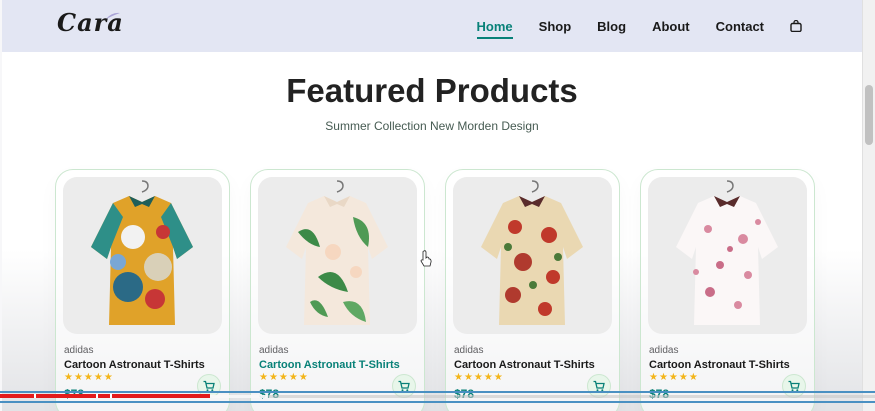 The height and width of the screenshot is (411, 875). What do you see at coordinates (432, 126) in the screenshot?
I see `section-subtitle: Summer Collection New Morden Design` at bounding box center [432, 126].